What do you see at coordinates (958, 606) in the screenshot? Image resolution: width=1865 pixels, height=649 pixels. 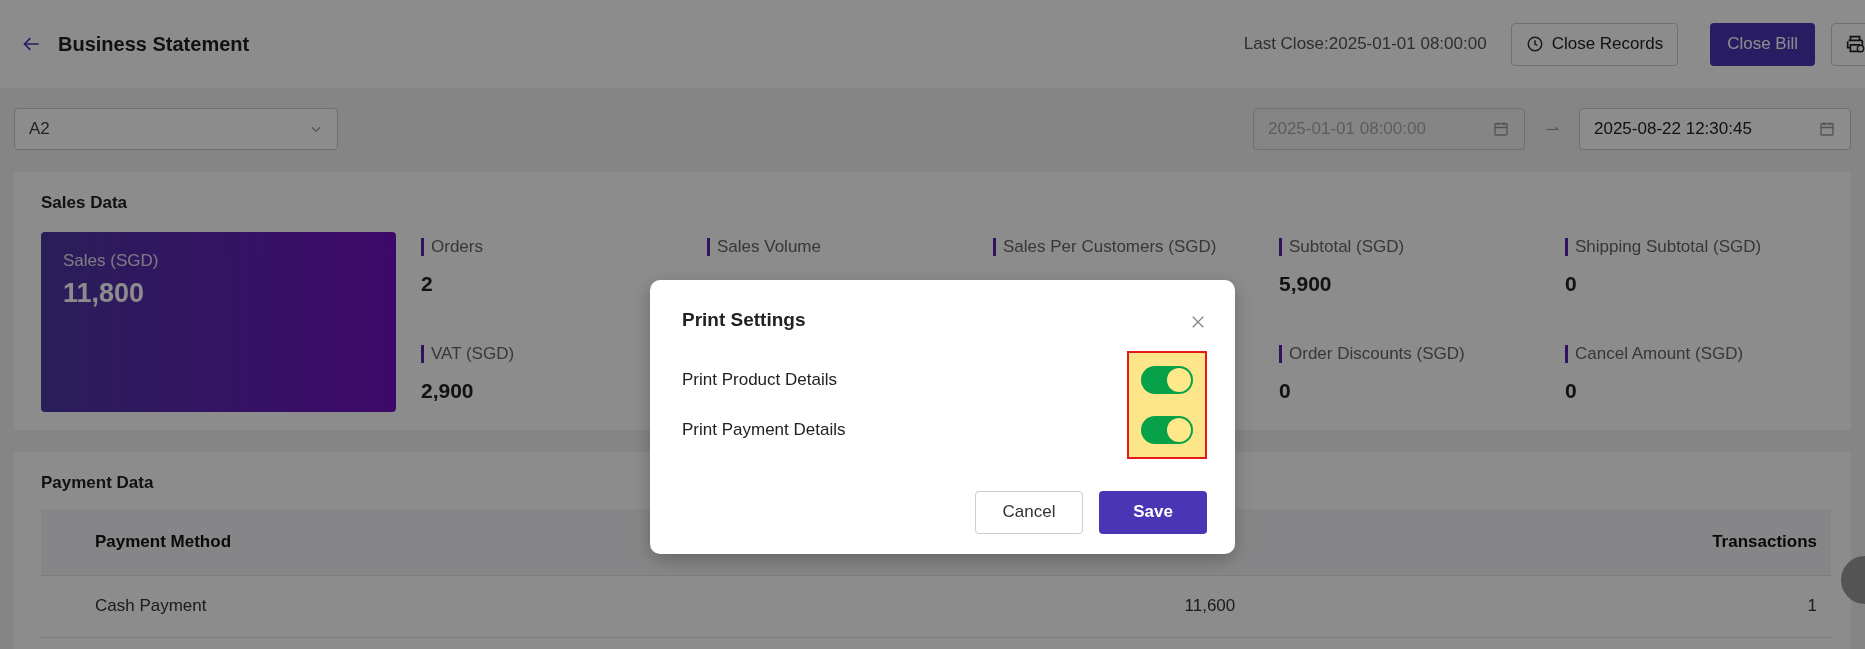 I see `table-cell: 11,600` at bounding box center [958, 606].